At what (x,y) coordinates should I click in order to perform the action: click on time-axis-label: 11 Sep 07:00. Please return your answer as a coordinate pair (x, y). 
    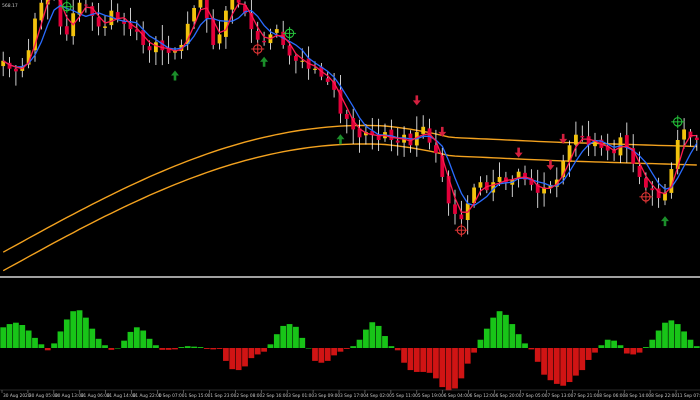
    Looking at the image, I should click on (688, 396).